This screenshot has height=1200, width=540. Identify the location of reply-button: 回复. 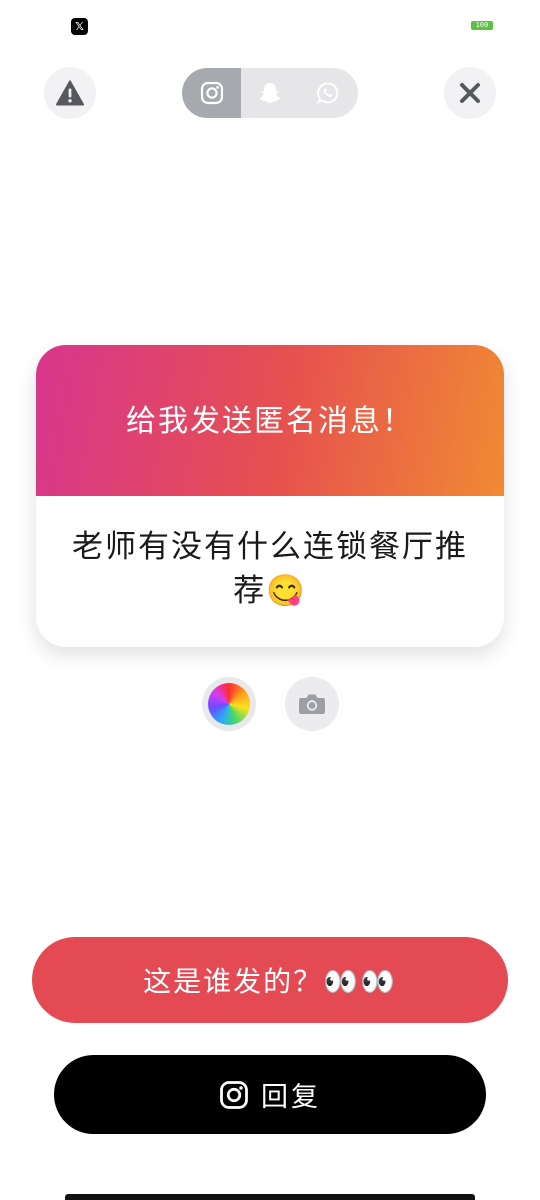
(270, 1094).